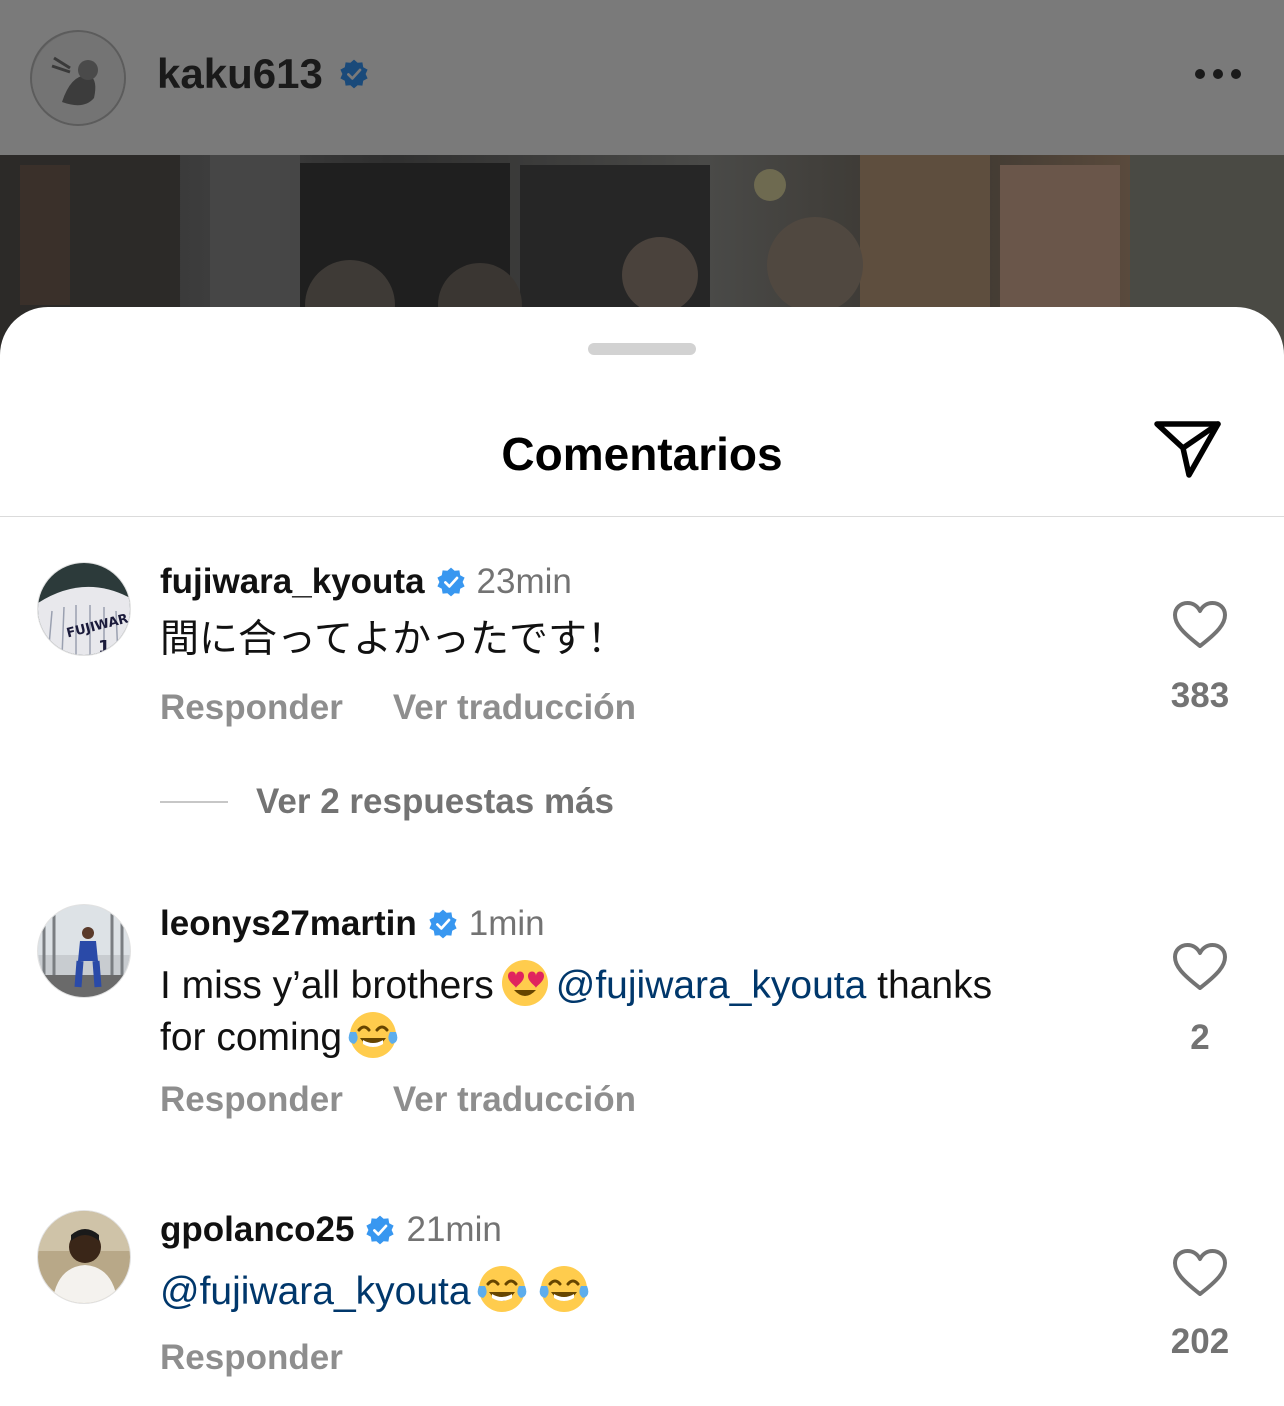 This screenshot has height=1406, width=1284. Describe the element at coordinates (642, 516) in the screenshot. I see `header-divider` at that location.